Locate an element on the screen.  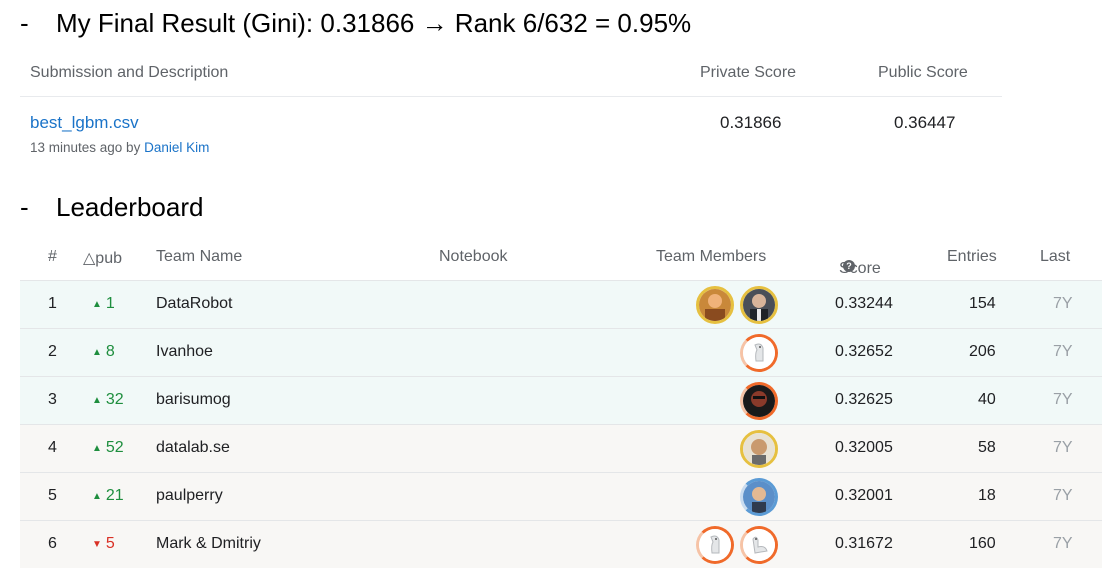
score-cell: 0.32005 is located at coordinates (864, 447).